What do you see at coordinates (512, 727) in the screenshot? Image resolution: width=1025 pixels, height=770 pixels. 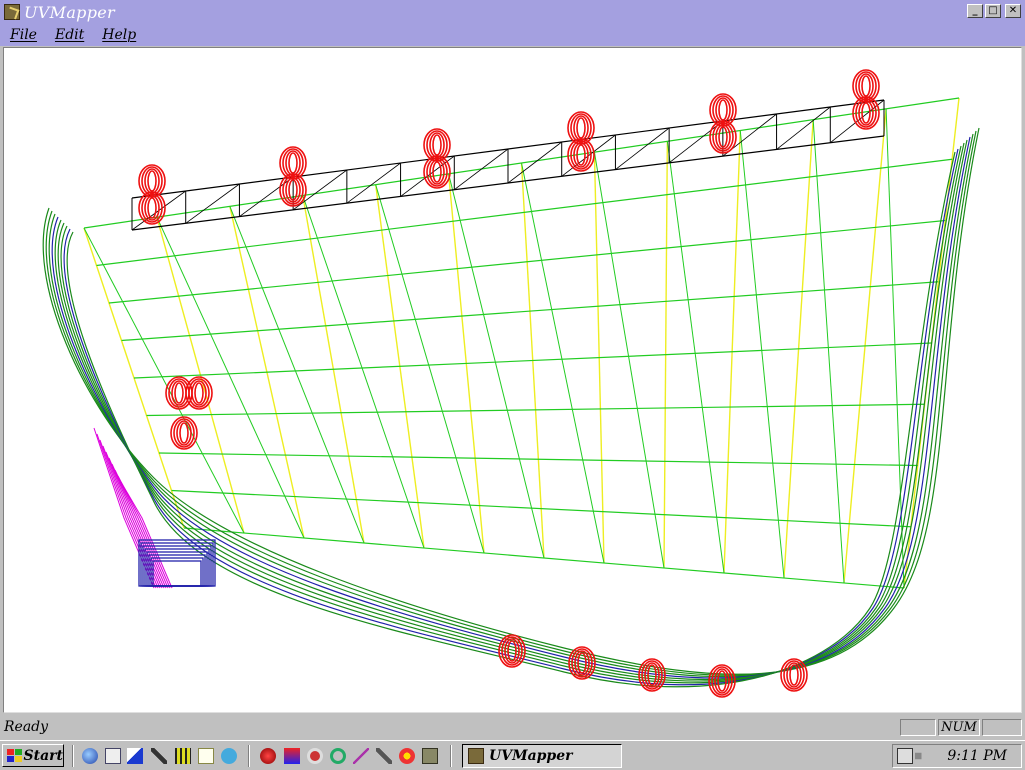 I see `status-bar: Ready NUM` at bounding box center [512, 727].